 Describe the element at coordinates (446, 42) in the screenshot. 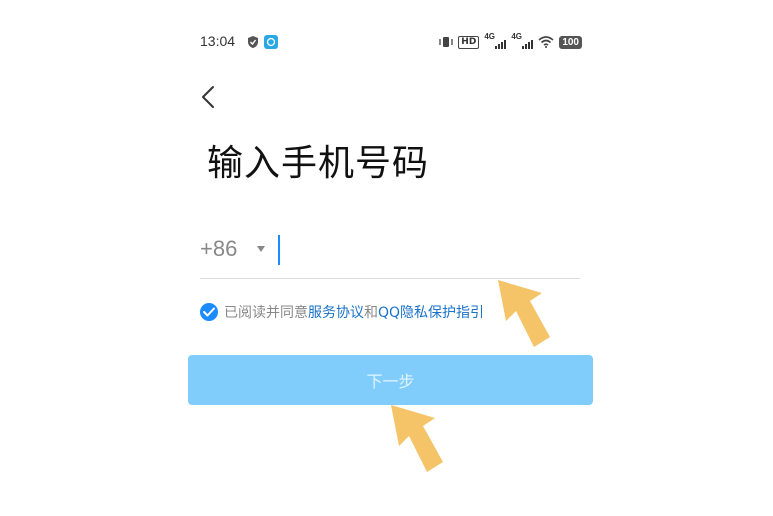

I see `vibrate-icon` at that location.